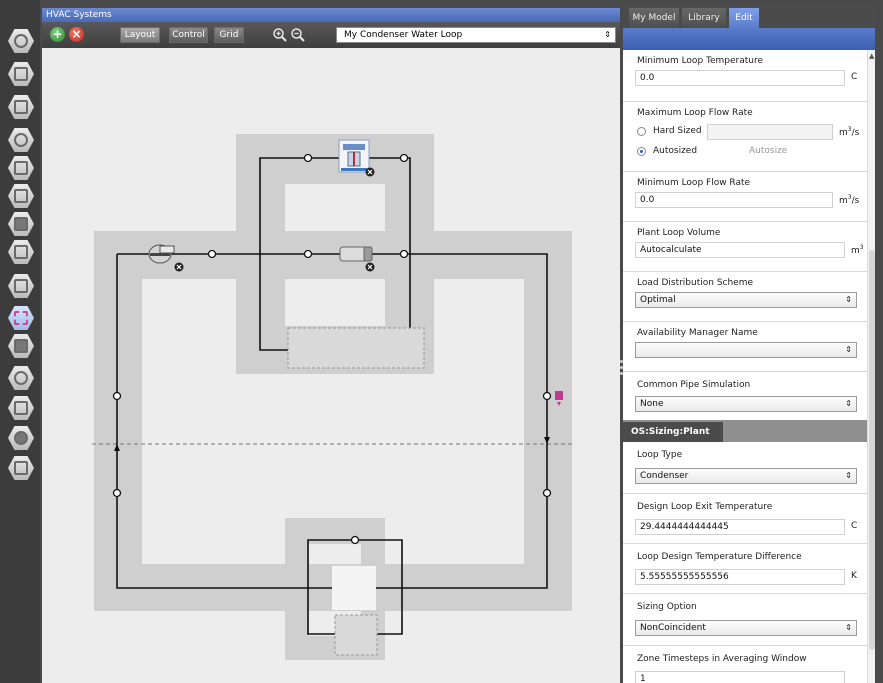 The height and width of the screenshot is (683, 883). What do you see at coordinates (675, 151) in the screenshot?
I see `autosized-label: Autosized` at bounding box center [675, 151].